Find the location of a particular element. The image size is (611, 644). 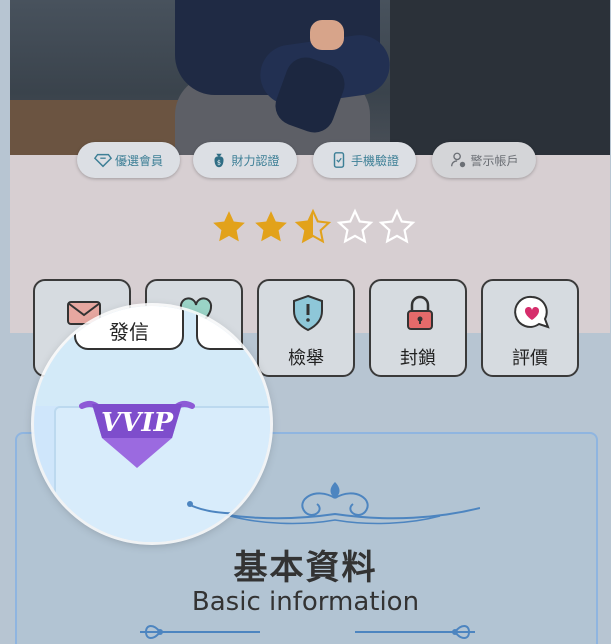

badge-phone-verified: 手機驗證 is located at coordinates (364, 160).